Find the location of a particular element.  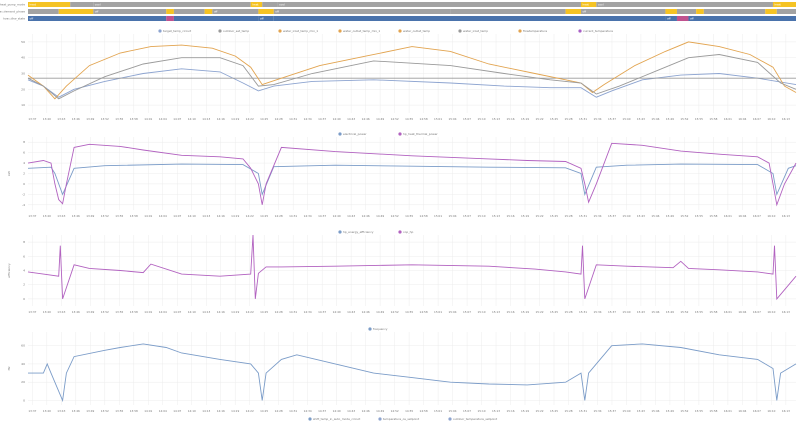

x-tick-label: 13:49 is located at coordinates (90, 312).